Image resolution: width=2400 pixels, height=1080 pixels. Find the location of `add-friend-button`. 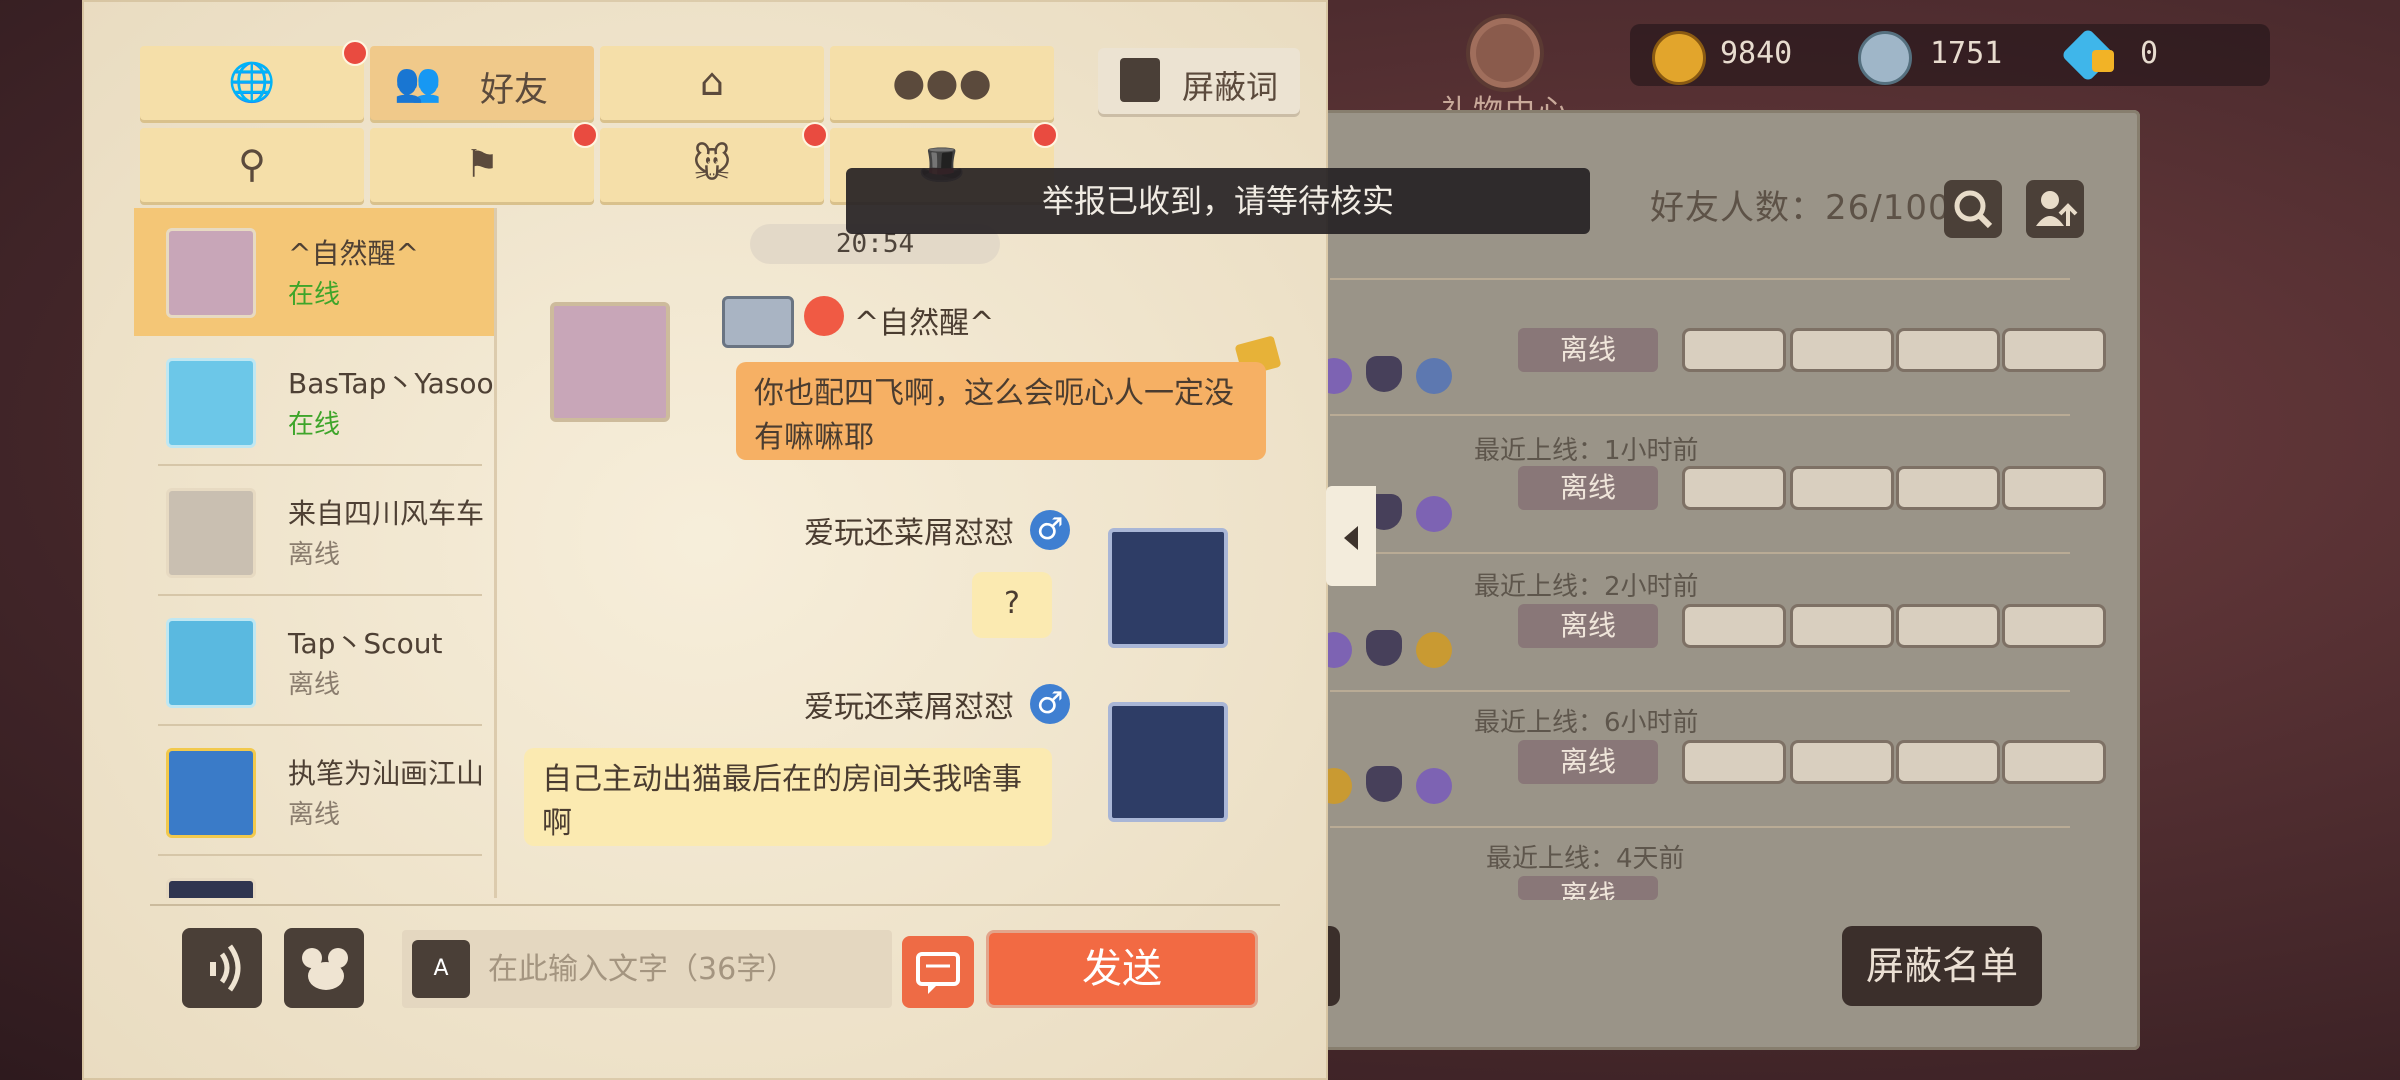

add-friend-button is located at coordinates (2055, 209).